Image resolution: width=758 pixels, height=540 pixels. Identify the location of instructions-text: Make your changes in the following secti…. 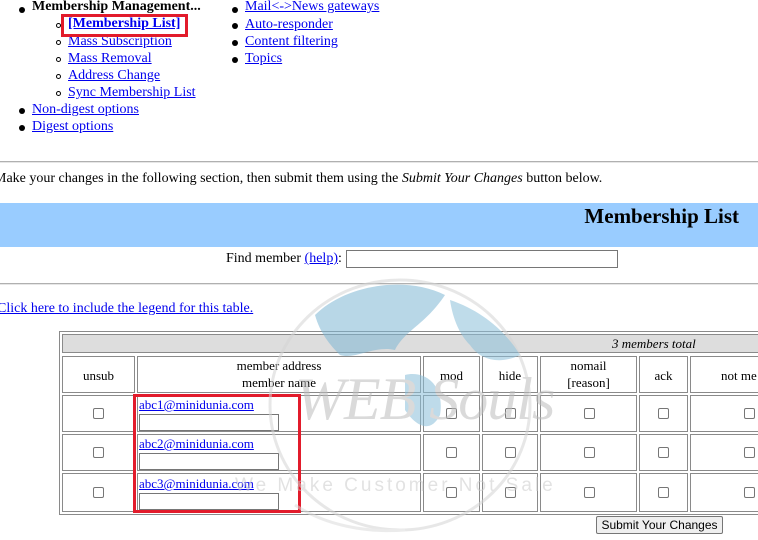
(301, 179).